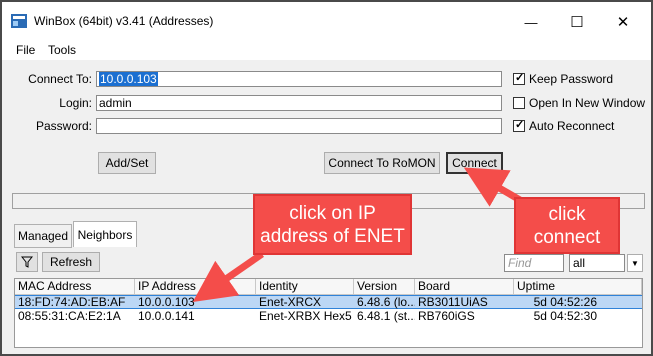  What do you see at coordinates (332, 224) in the screenshot?
I see `ip-callout: click on IP address of ENET` at bounding box center [332, 224].